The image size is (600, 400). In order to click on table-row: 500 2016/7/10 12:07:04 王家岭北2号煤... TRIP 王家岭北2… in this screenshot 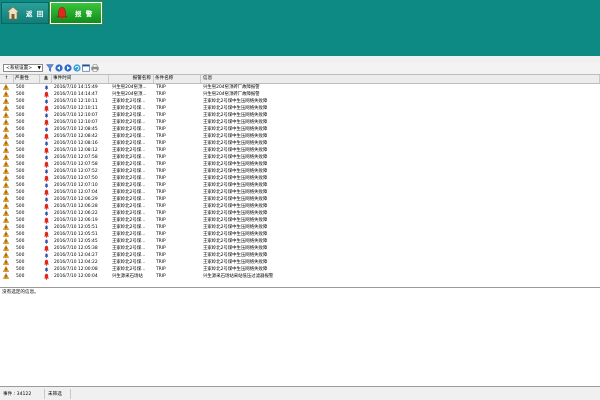, I will do `click(300, 192)`.